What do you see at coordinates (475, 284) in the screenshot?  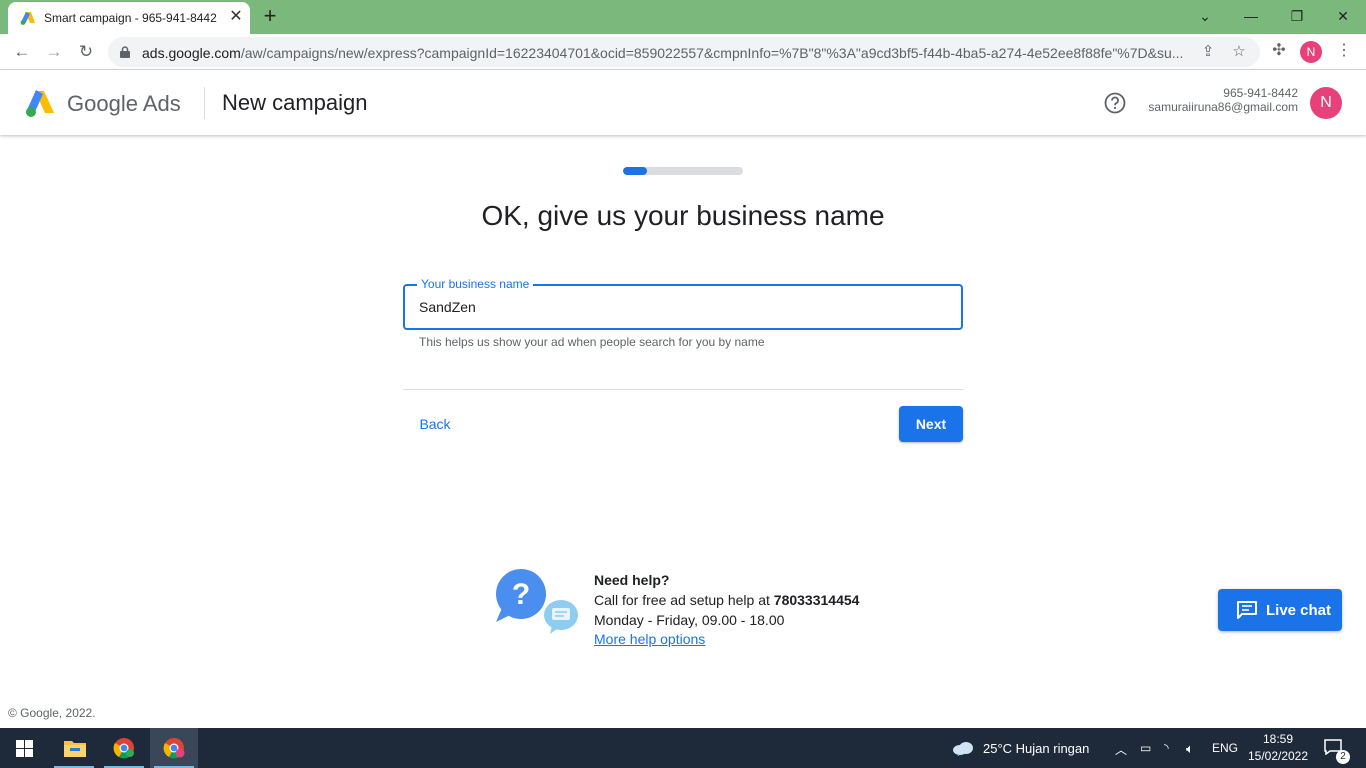 I see `business-name-label: Your business name` at bounding box center [475, 284].